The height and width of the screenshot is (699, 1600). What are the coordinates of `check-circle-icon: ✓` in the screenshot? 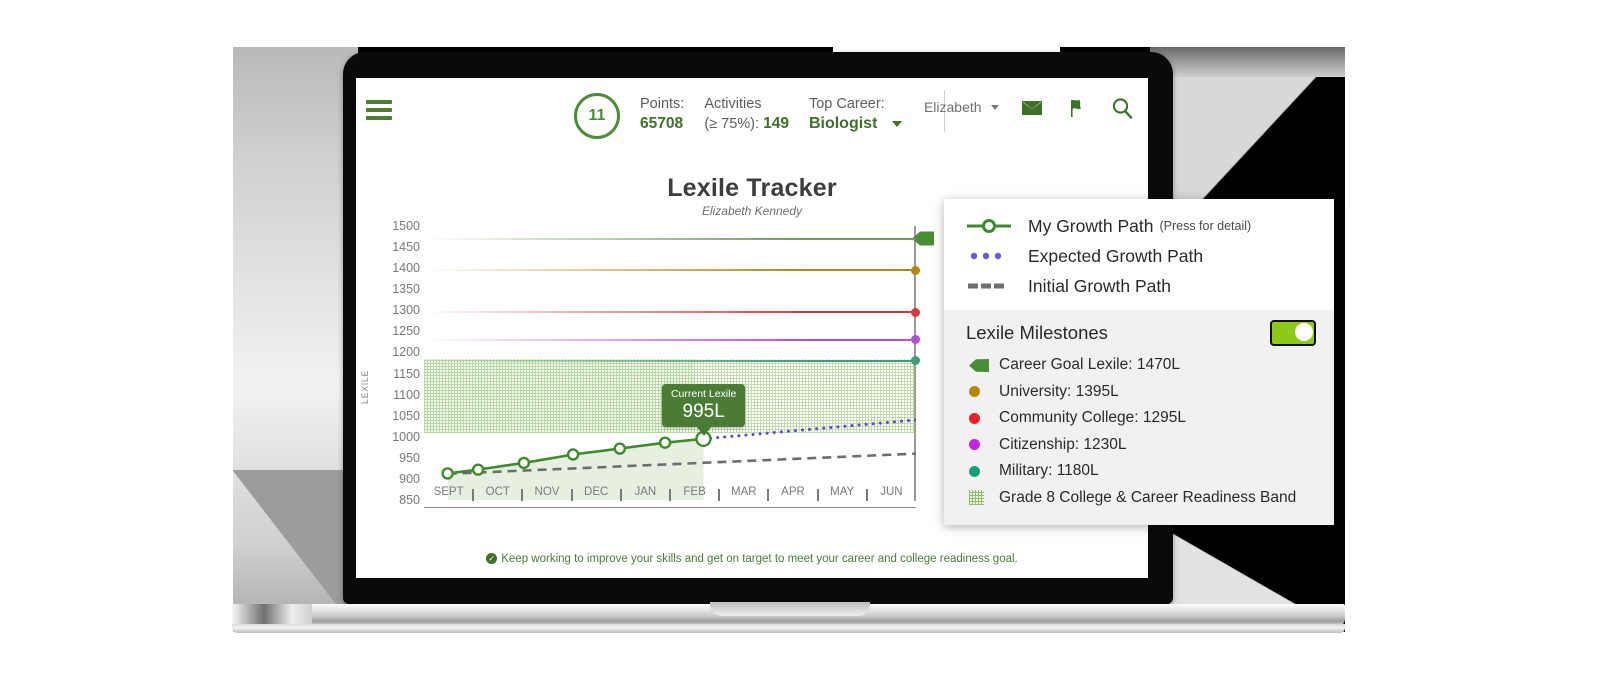 It's located at (492, 559).